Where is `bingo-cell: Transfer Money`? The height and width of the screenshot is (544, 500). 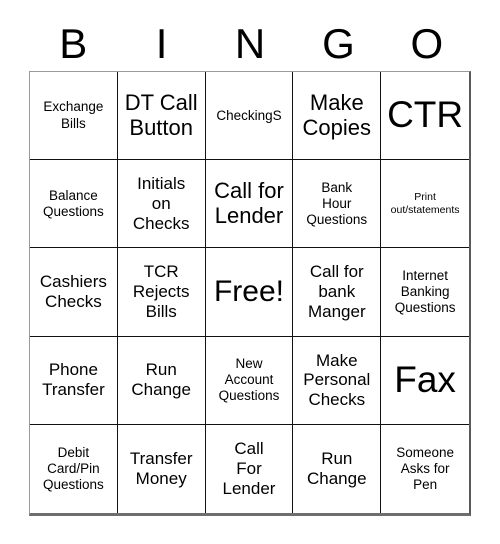 bingo-cell: Transfer Money is located at coordinates (161, 468).